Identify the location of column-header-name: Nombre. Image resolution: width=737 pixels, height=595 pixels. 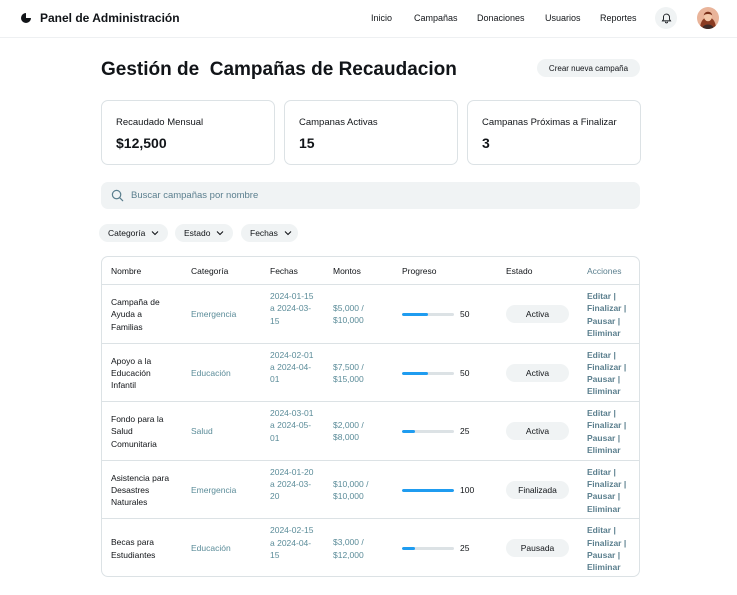
(126, 271).